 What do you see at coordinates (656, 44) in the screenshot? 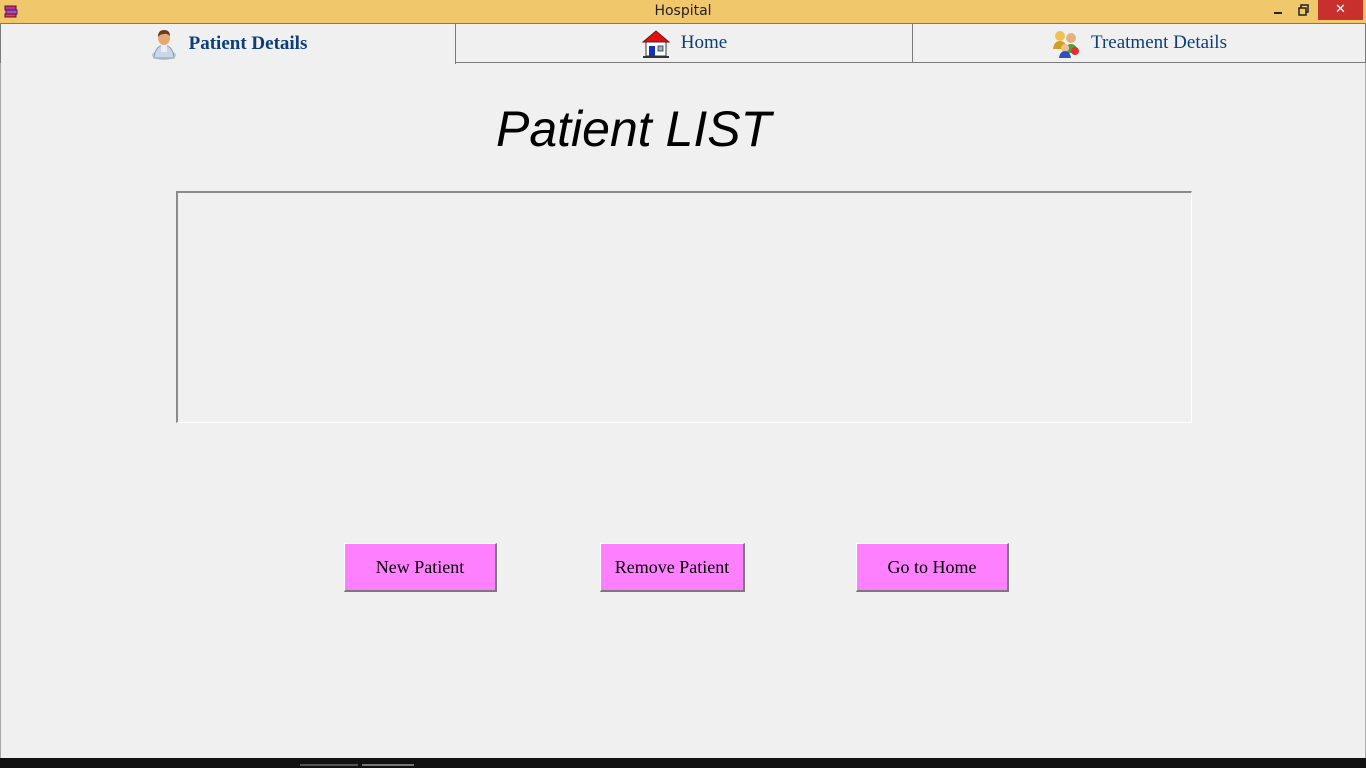
I see `house-icon` at bounding box center [656, 44].